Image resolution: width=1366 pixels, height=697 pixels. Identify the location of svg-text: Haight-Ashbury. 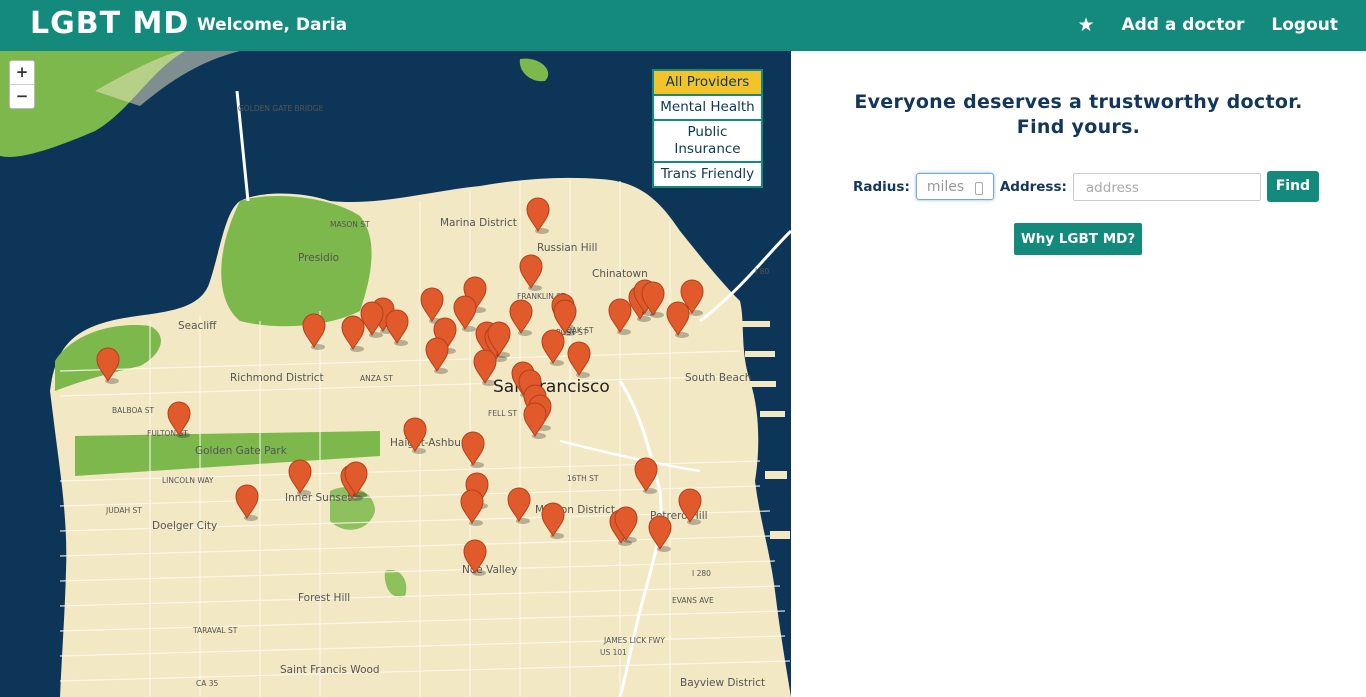
(430, 443).